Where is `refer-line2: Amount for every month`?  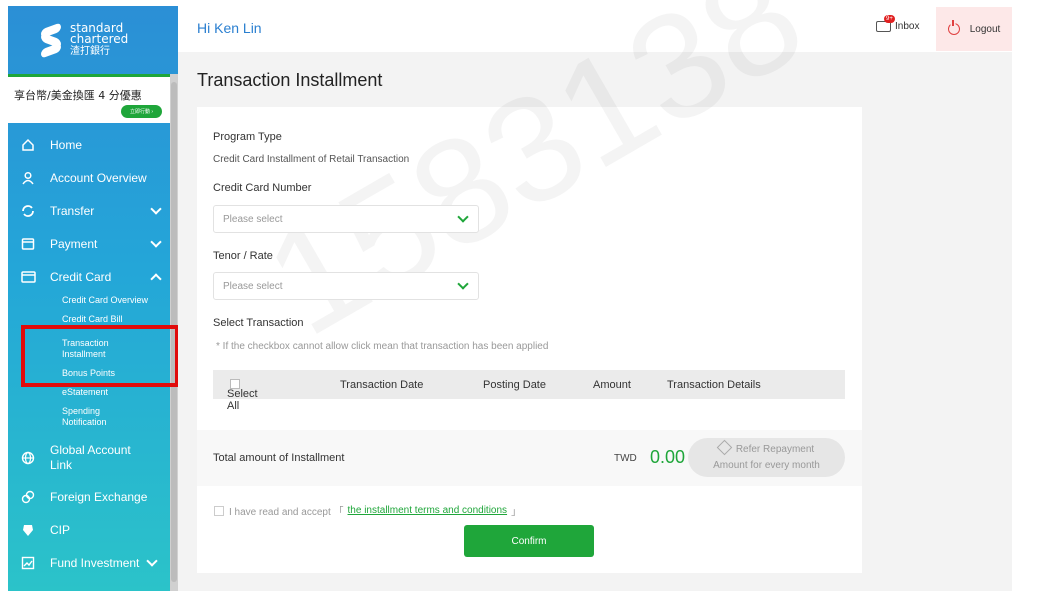 refer-line2: Amount for every month is located at coordinates (766, 465).